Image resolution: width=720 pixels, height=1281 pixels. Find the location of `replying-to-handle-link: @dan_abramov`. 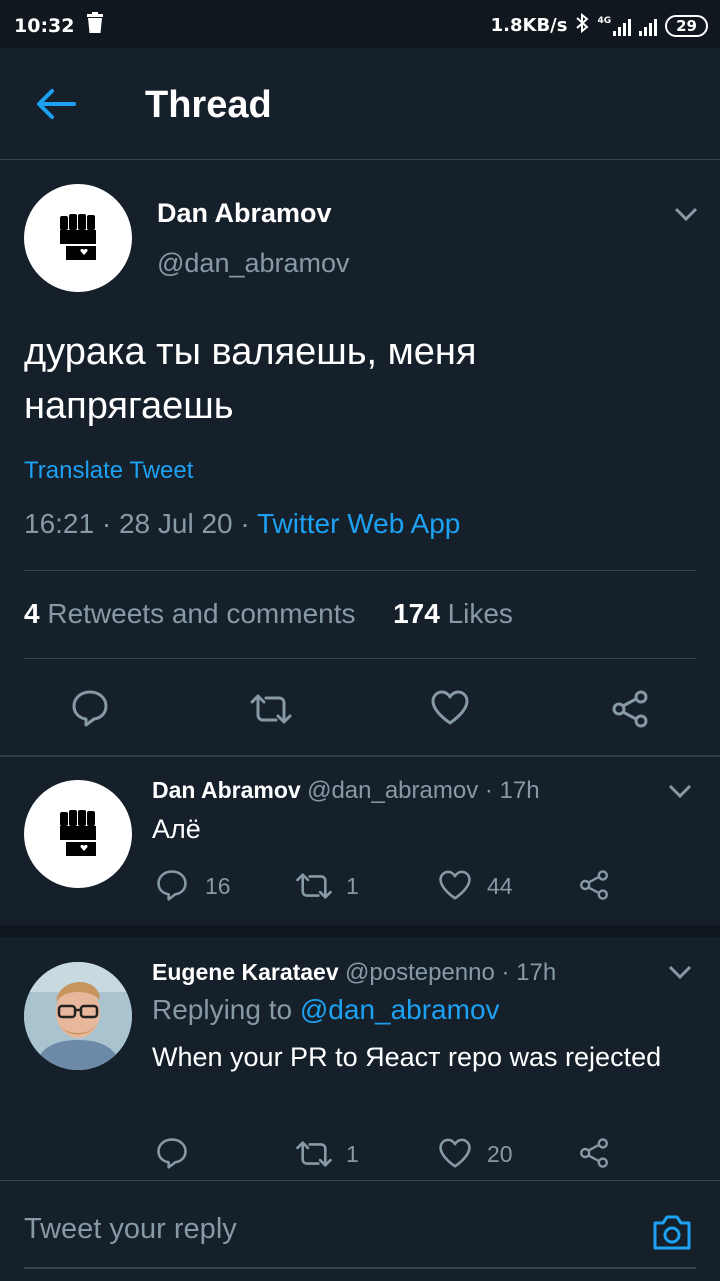

replying-to-handle-link: @dan_abramov is located at coordinates (400, 1009).